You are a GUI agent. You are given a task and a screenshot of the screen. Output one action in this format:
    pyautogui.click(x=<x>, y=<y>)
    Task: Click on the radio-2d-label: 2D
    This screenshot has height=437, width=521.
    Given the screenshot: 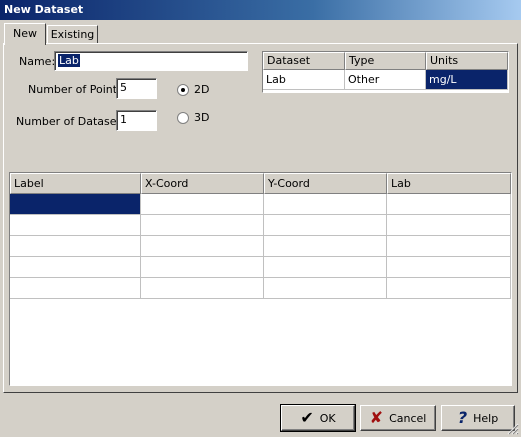 What is the action you would take?
    pyautogui.click(x=201, y=89)
    